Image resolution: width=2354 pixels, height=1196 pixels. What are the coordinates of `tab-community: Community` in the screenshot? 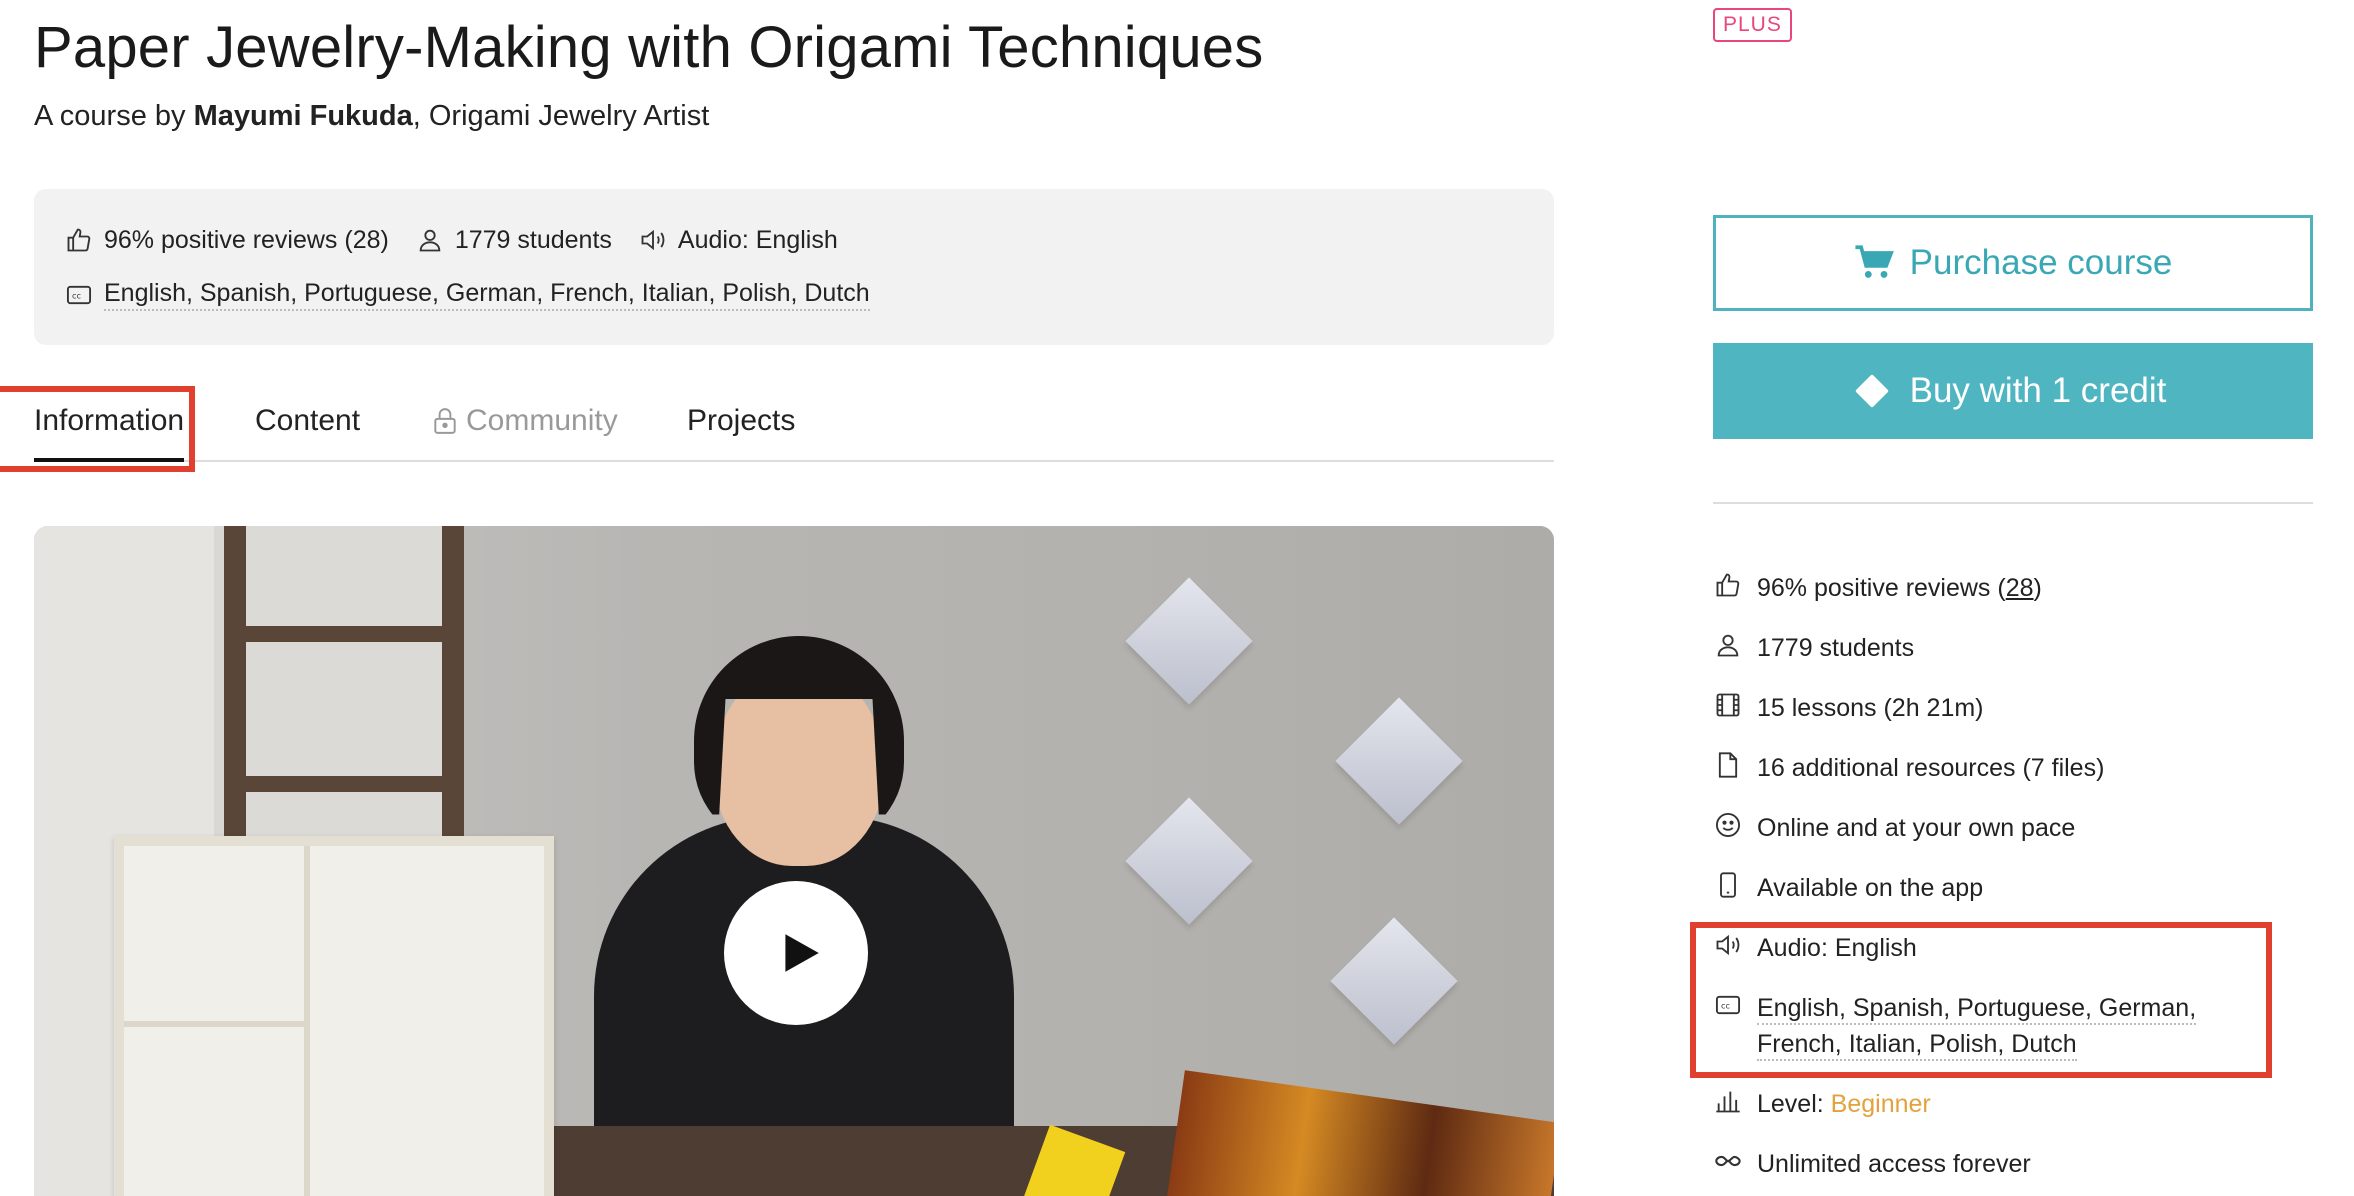 It's located at (525, 421).